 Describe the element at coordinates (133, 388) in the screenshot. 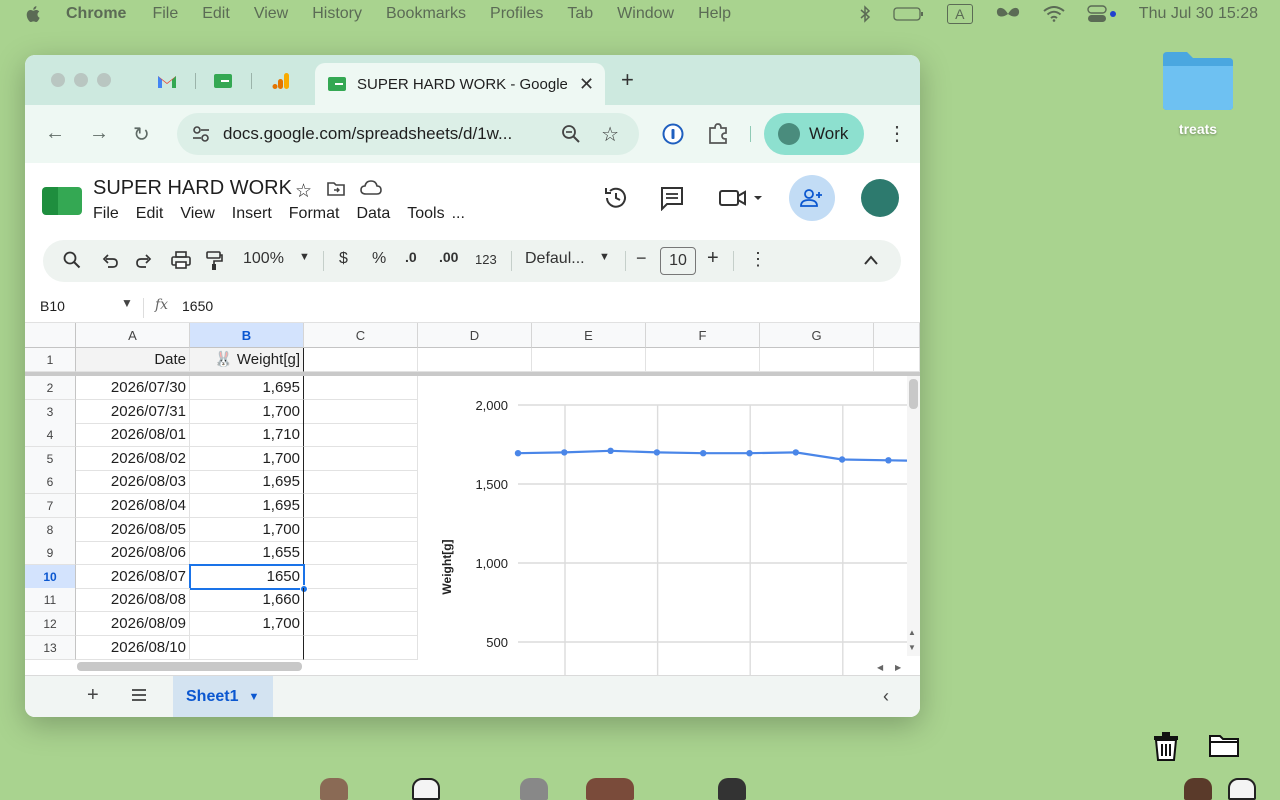

I see `date-cell: 2026/07/30` at that location.